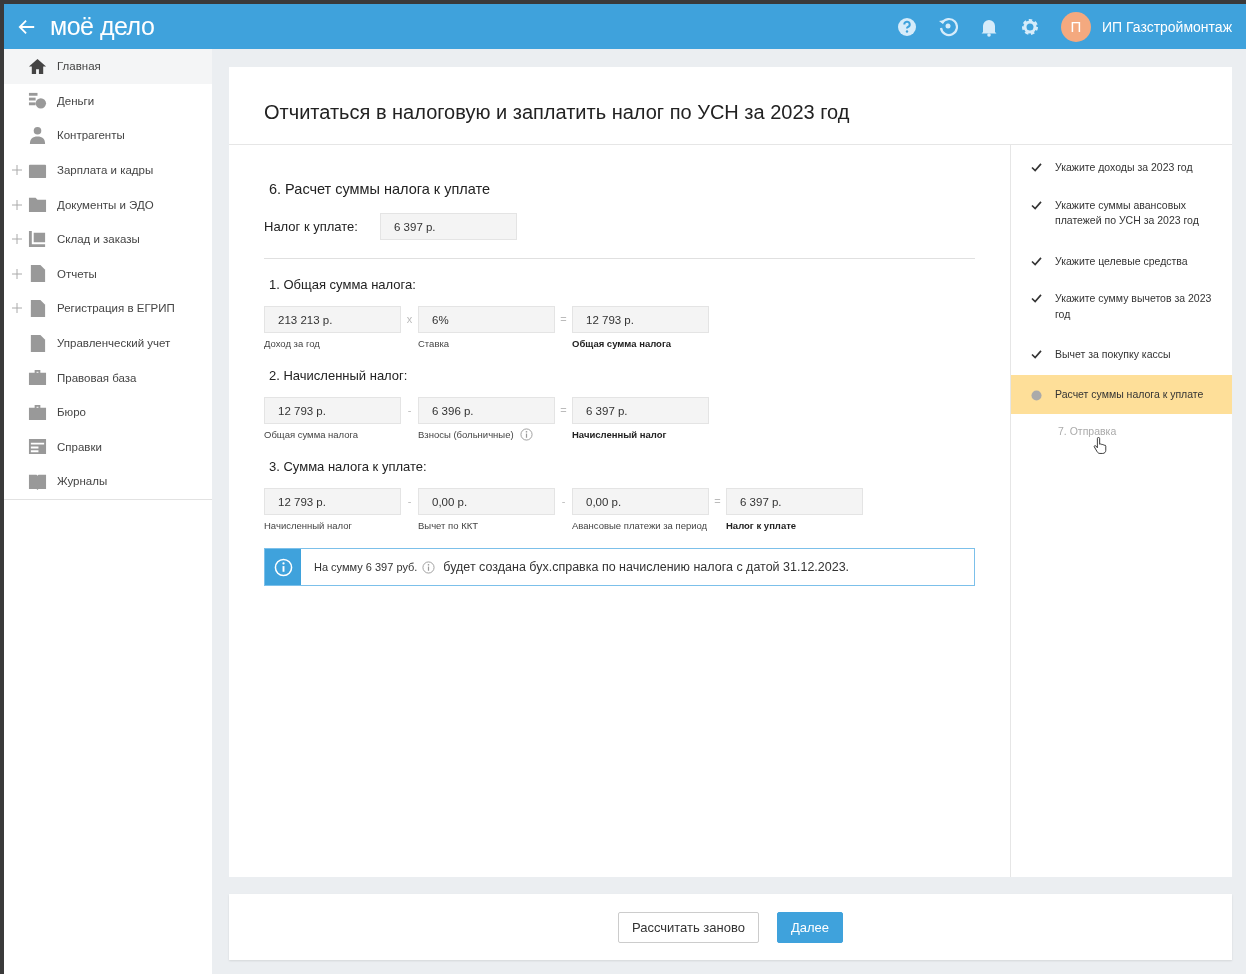  Describe the element at coordinates (730, 106) in the screenshot. I see `page-title: Отчитаться в налоговую и заплатить налог по УСН за 2023 год` at that location.